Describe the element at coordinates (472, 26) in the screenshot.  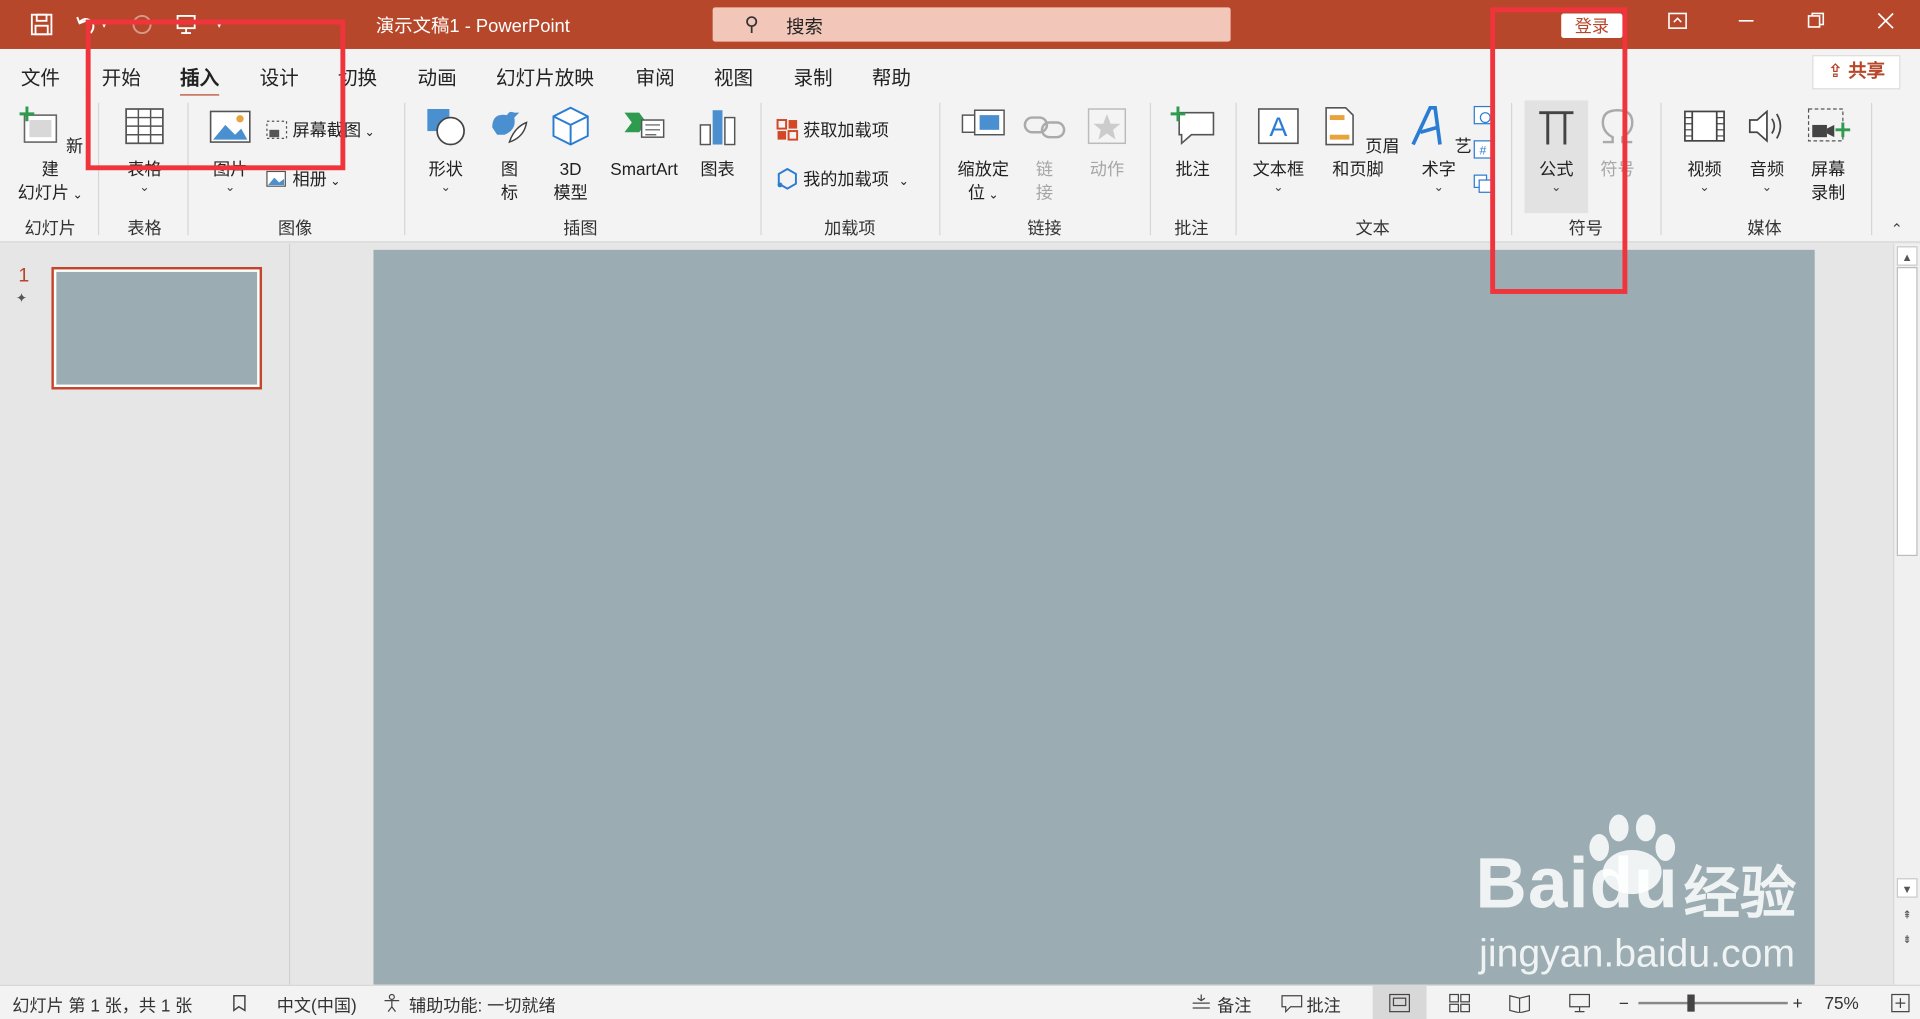
I see `document-title: 演示文稿1 - PowerPoint` at that location.